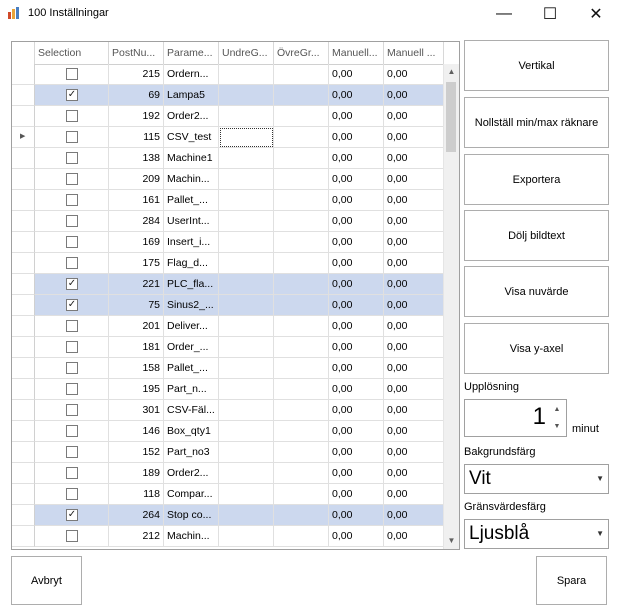 The height and width of the screenshot is (615, 619). I want to click on table-row: ✓ 69 Lampa5 0,00 0,00, so click(228, 95).